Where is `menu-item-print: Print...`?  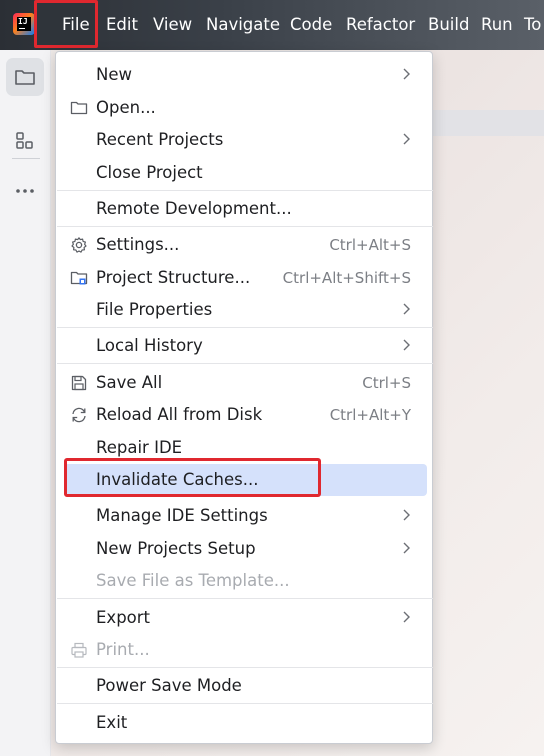 menu-item-print: Print... is located at coordinates (245, 650).